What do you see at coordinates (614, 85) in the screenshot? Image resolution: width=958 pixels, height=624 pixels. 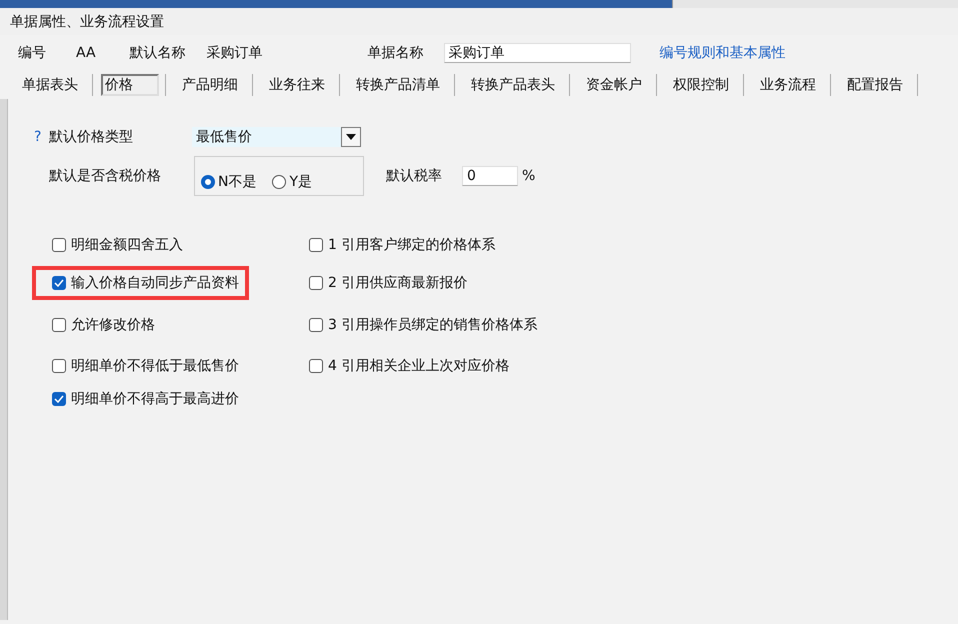 I see `tab: 资金帐户` at bounding box center [614, 85].